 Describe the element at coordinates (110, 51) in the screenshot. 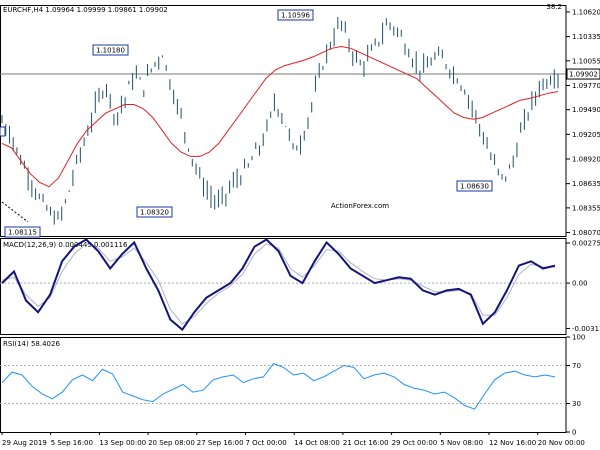

I see `annotation-label: 1.10180` at that location.